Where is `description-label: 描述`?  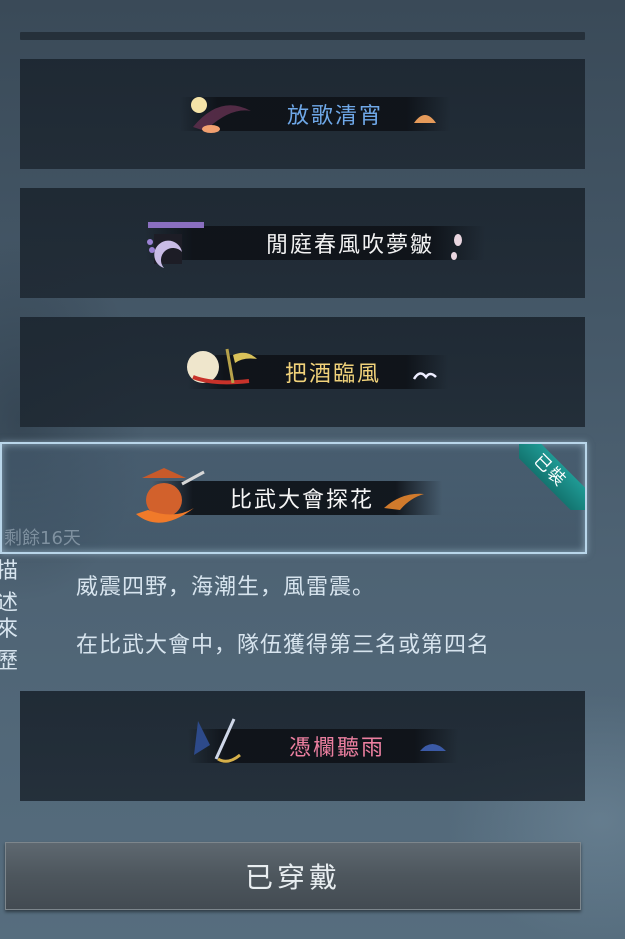
description-label: 描述 is located at coordinates (9, 587).